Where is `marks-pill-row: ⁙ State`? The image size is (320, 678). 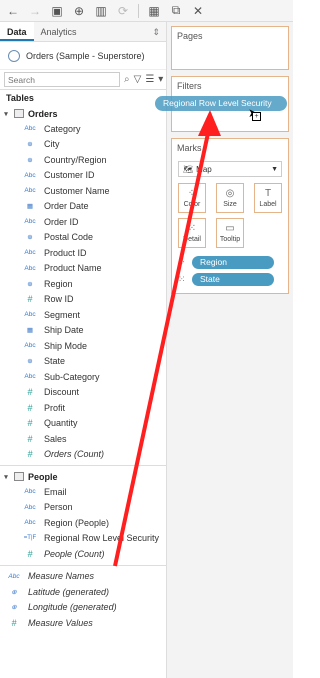
marks-pill-row: ⁙ State is located at coordinates (226, 279).